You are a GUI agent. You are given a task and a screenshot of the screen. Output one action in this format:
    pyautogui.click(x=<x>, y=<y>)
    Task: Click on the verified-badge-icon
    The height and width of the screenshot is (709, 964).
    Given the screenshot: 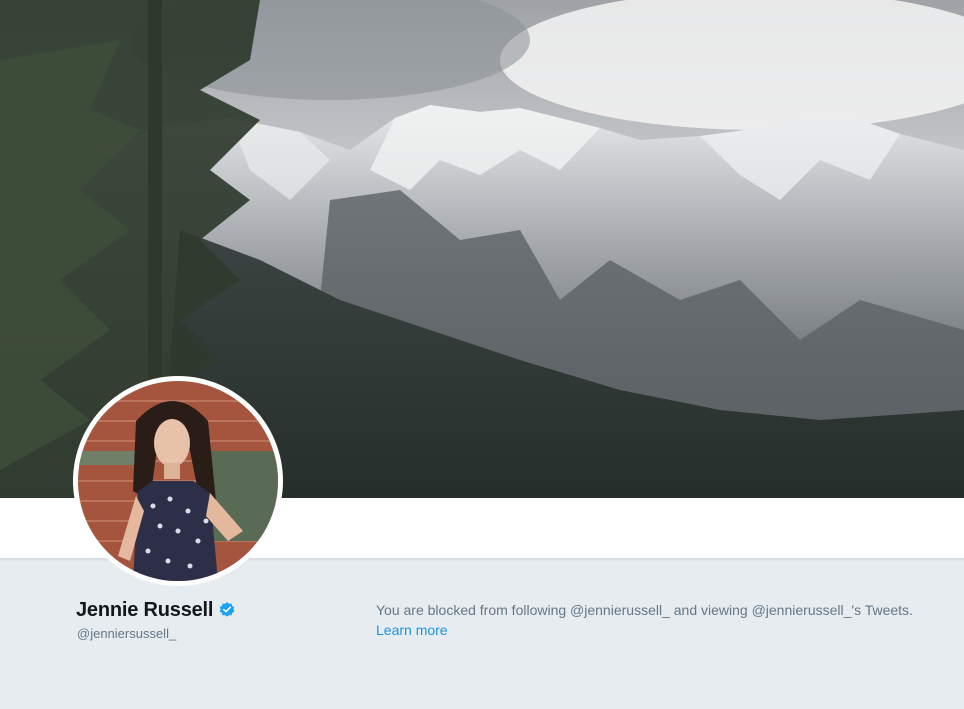 What is the action you would take?
    pyautogui.click(x=227, y=610)
    